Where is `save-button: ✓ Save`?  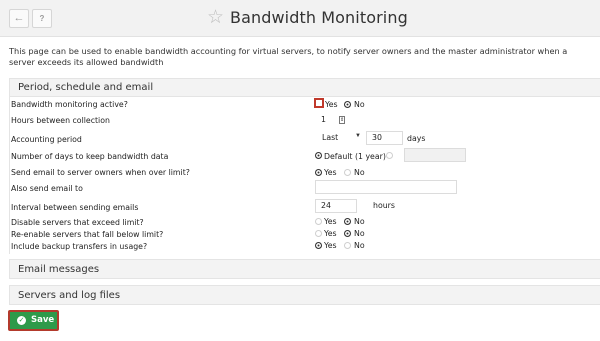 save-button: ✓ Save is located at coordinates (33, 320).